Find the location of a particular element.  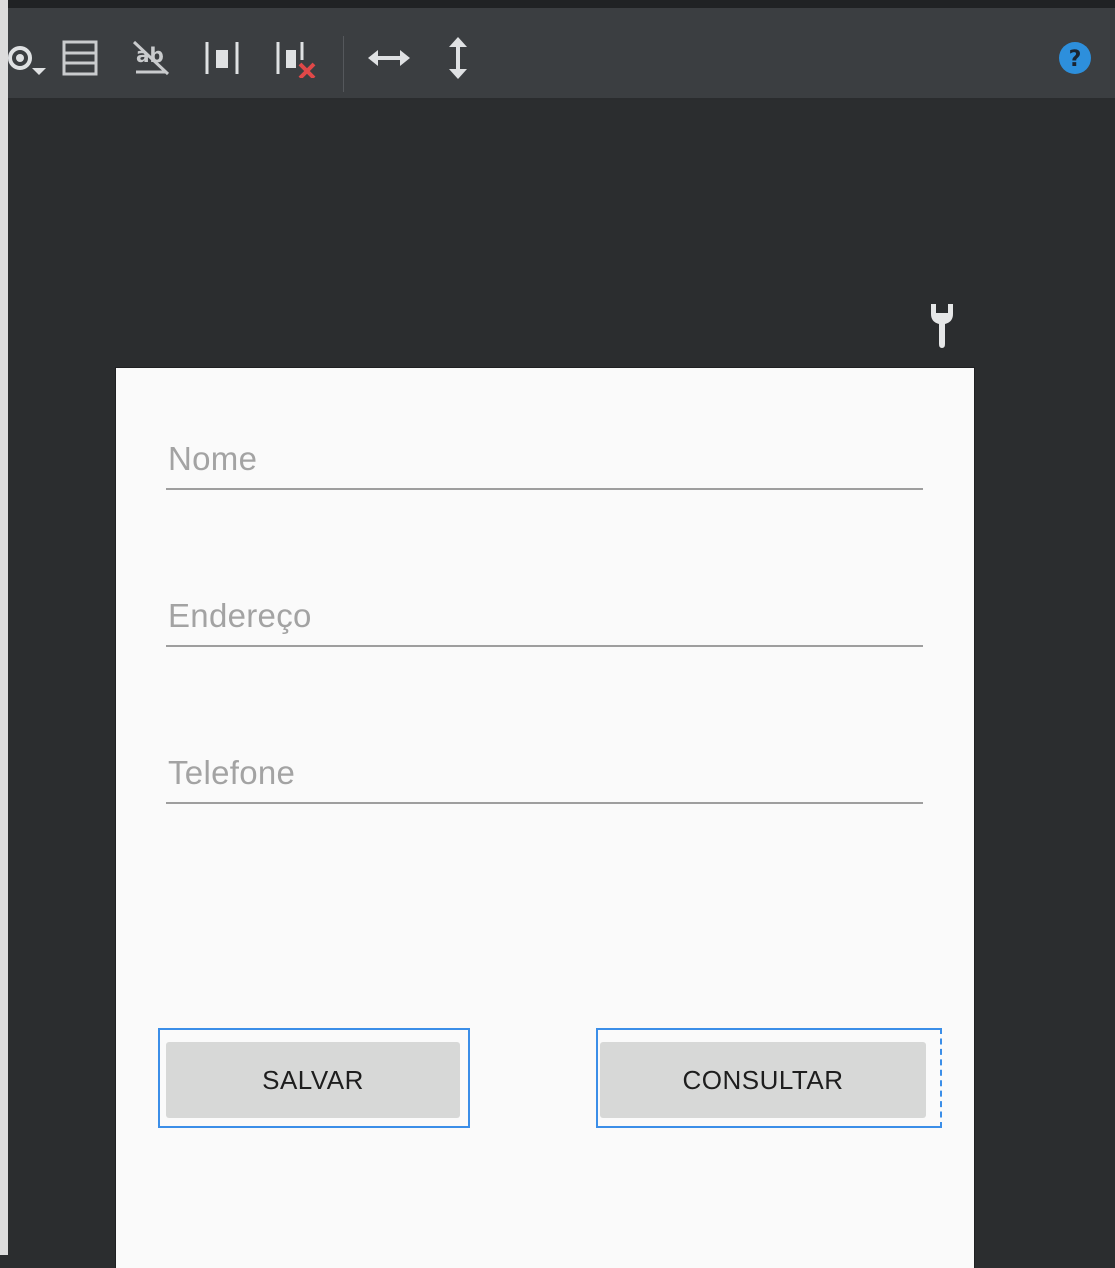

toolbar-separator is located at coordinates (343, 64).